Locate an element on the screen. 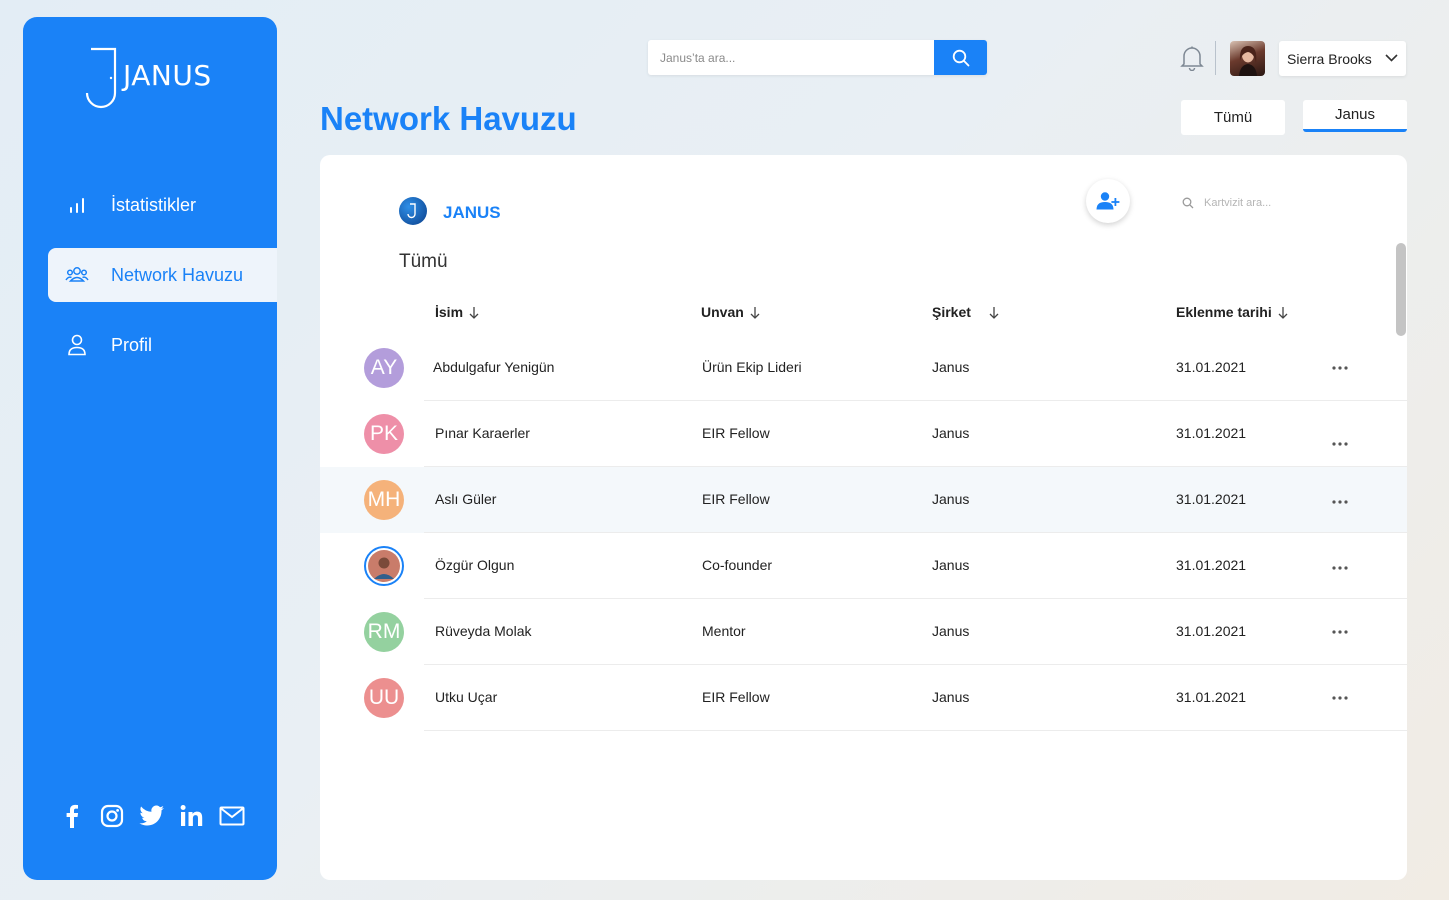  sidebar-item-label: İstatistikler is located at coordinates (154, 204).